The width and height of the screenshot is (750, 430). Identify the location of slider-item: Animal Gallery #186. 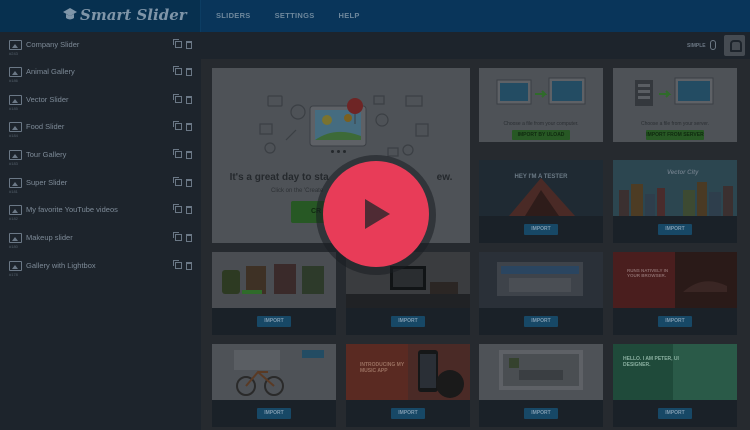
(100, 72).